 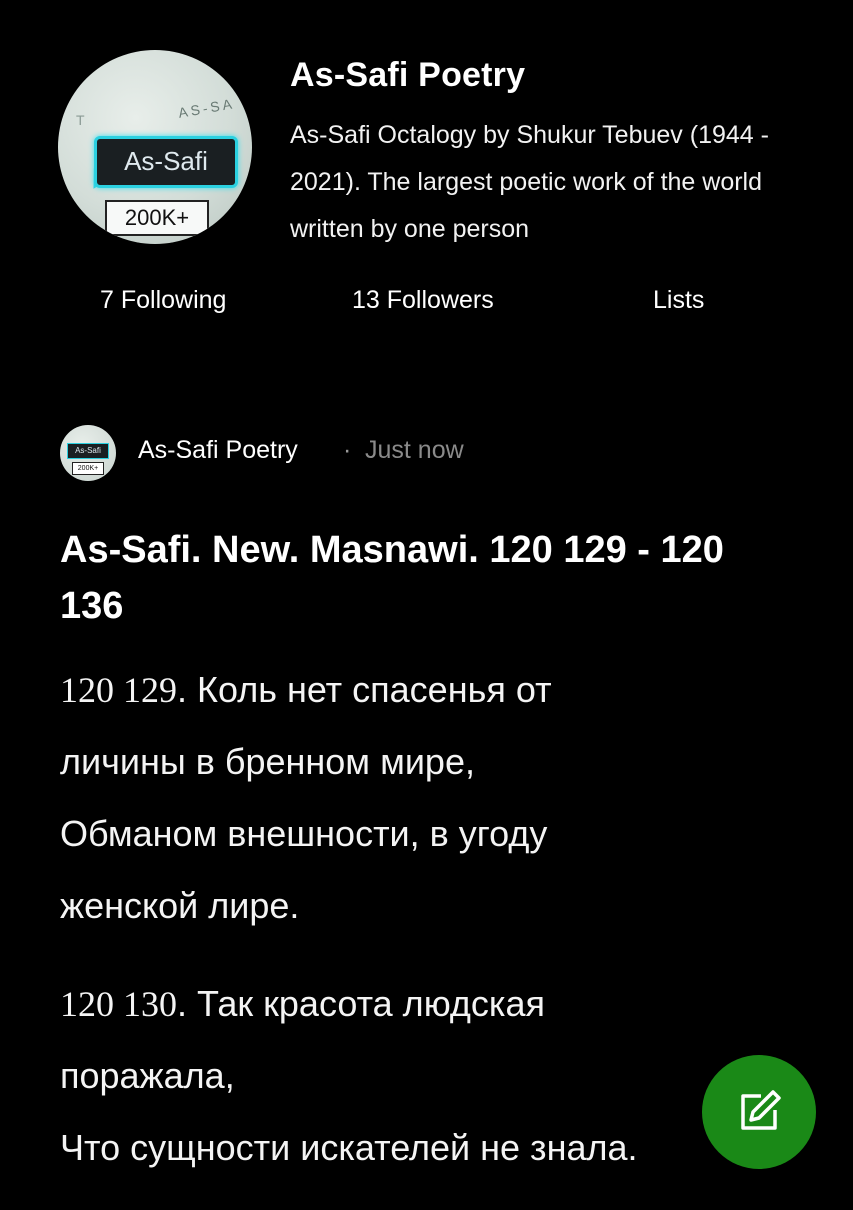 What do you see at coordinates (267, 761) in the screenshot?
I see `poem-line: личины в бренном мире,` at bounding box center [267, 761].